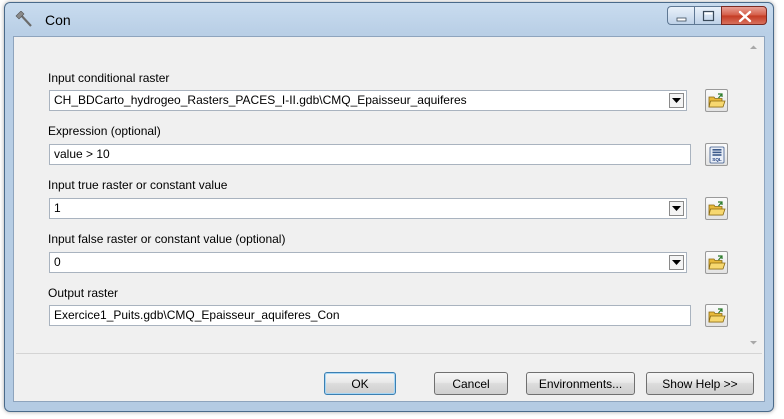 The width and height of the screenshot is (784, 419). What do you see at coordinates (25, 19) in the screenshot?
I see `hammer-icon` at bounding box center [25, 19].